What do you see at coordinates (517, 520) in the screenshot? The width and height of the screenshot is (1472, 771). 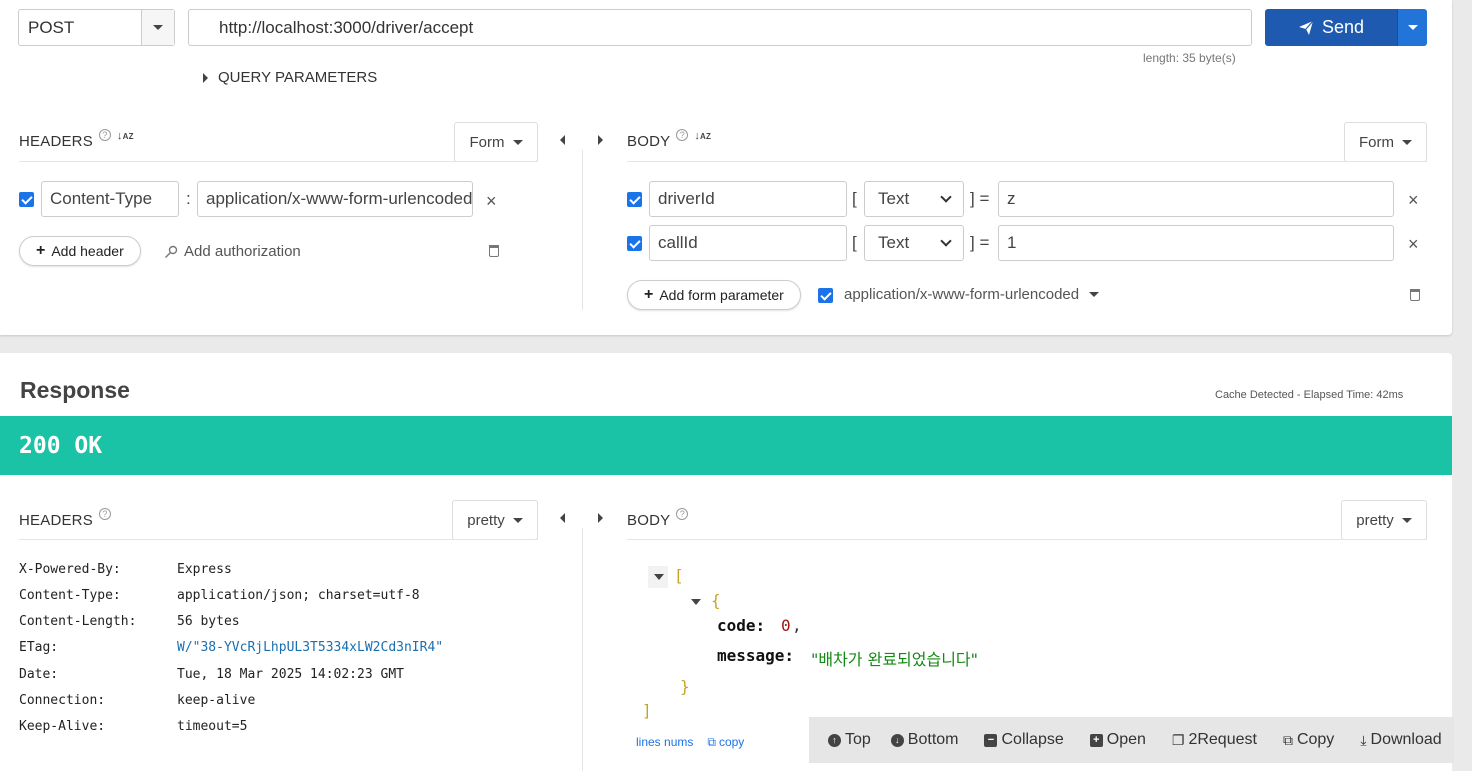 I see `caret-down-icon` at bounding box center [517, 520].